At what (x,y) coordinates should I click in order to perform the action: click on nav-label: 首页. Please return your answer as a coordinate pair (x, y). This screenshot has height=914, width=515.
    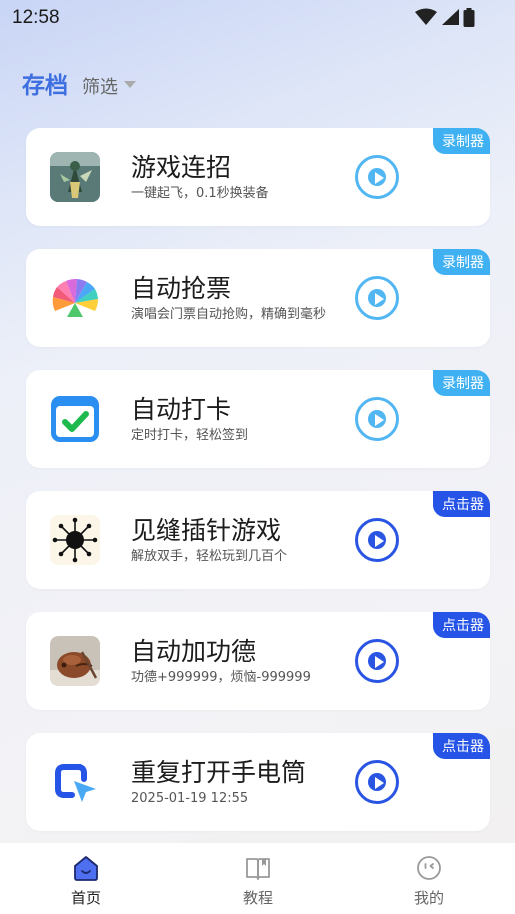
    Looking at the image, I should click on (85, 898).